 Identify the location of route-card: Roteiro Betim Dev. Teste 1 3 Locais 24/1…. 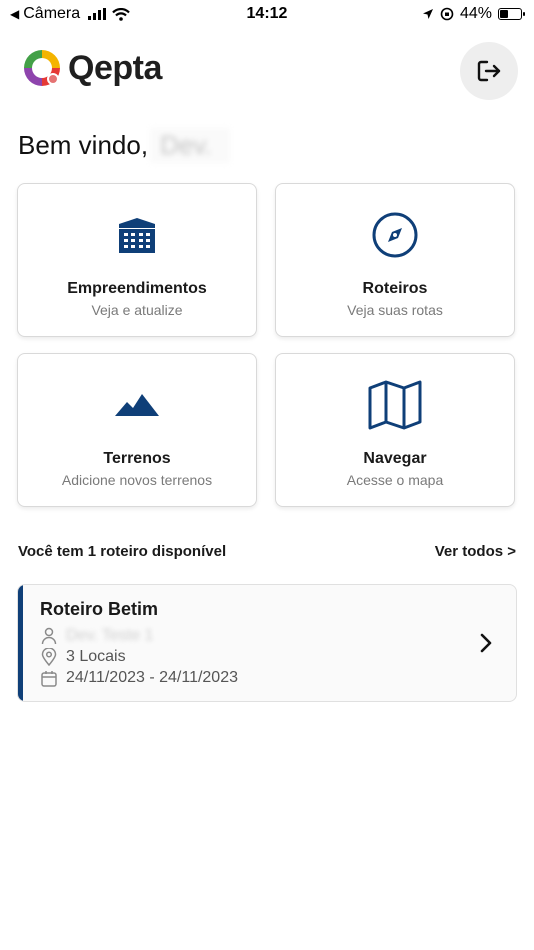
(267, 643).